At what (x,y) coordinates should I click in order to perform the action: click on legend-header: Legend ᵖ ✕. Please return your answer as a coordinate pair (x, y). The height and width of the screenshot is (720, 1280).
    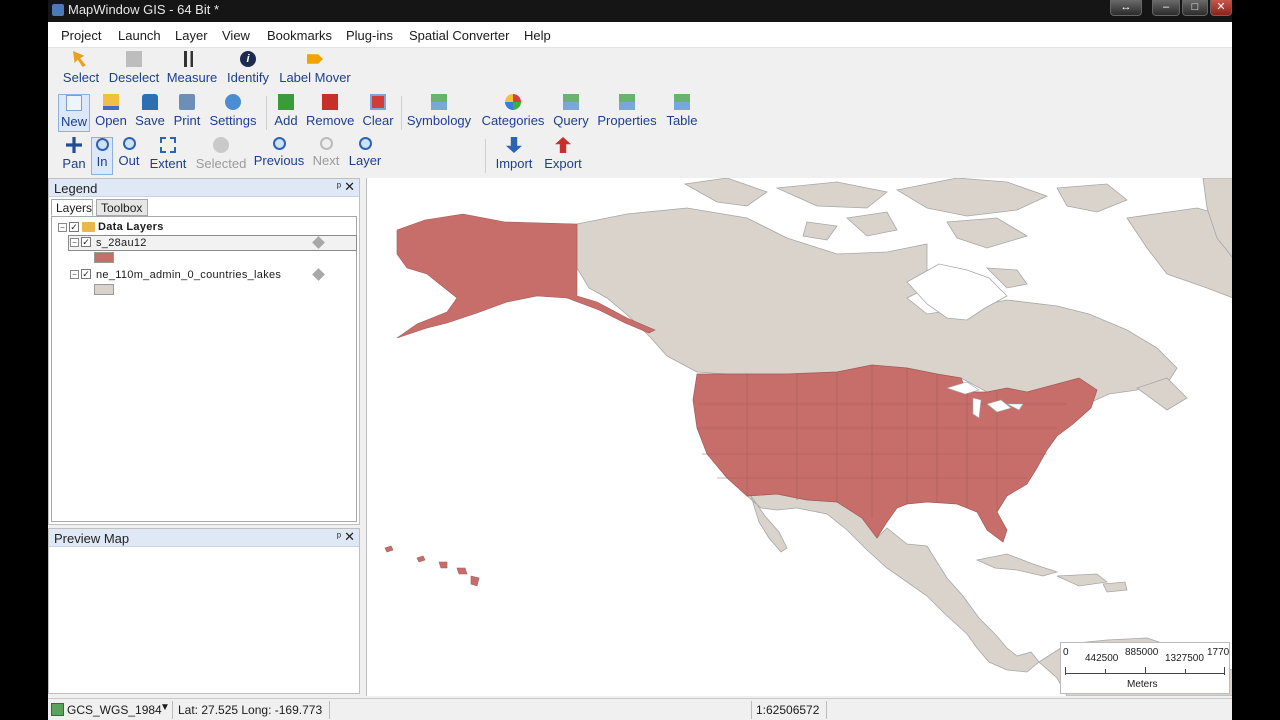
    Looking at the image, I should click on (204, 188).